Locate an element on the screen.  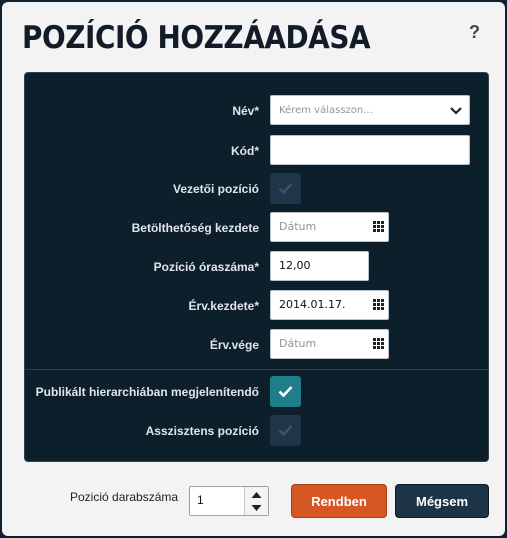
assistant-row: Asszisztens pozíció is located at coordinates (256, 431).